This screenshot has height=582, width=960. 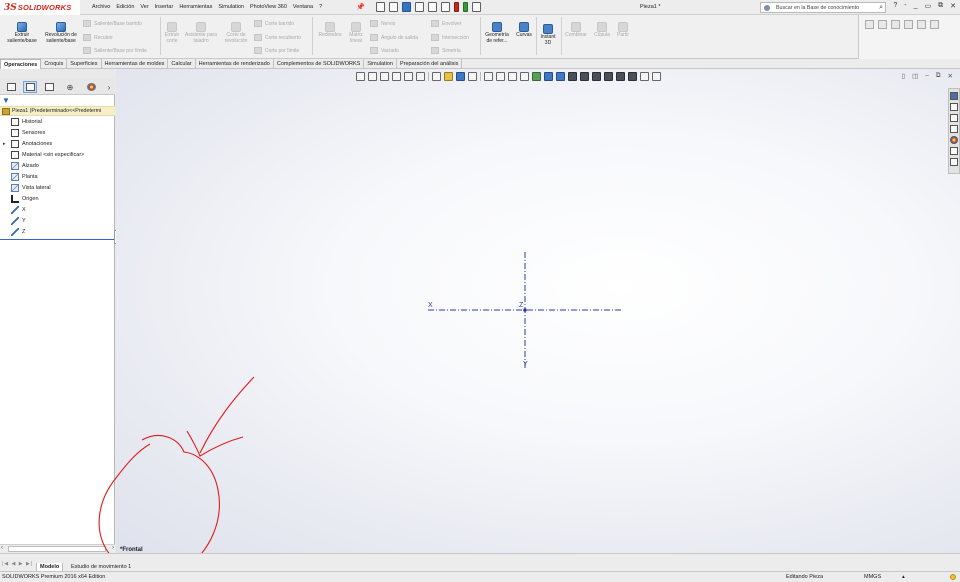 I want to click on revolve-boss-button: Revolución de saliente/base, so click(x=61, y=33).